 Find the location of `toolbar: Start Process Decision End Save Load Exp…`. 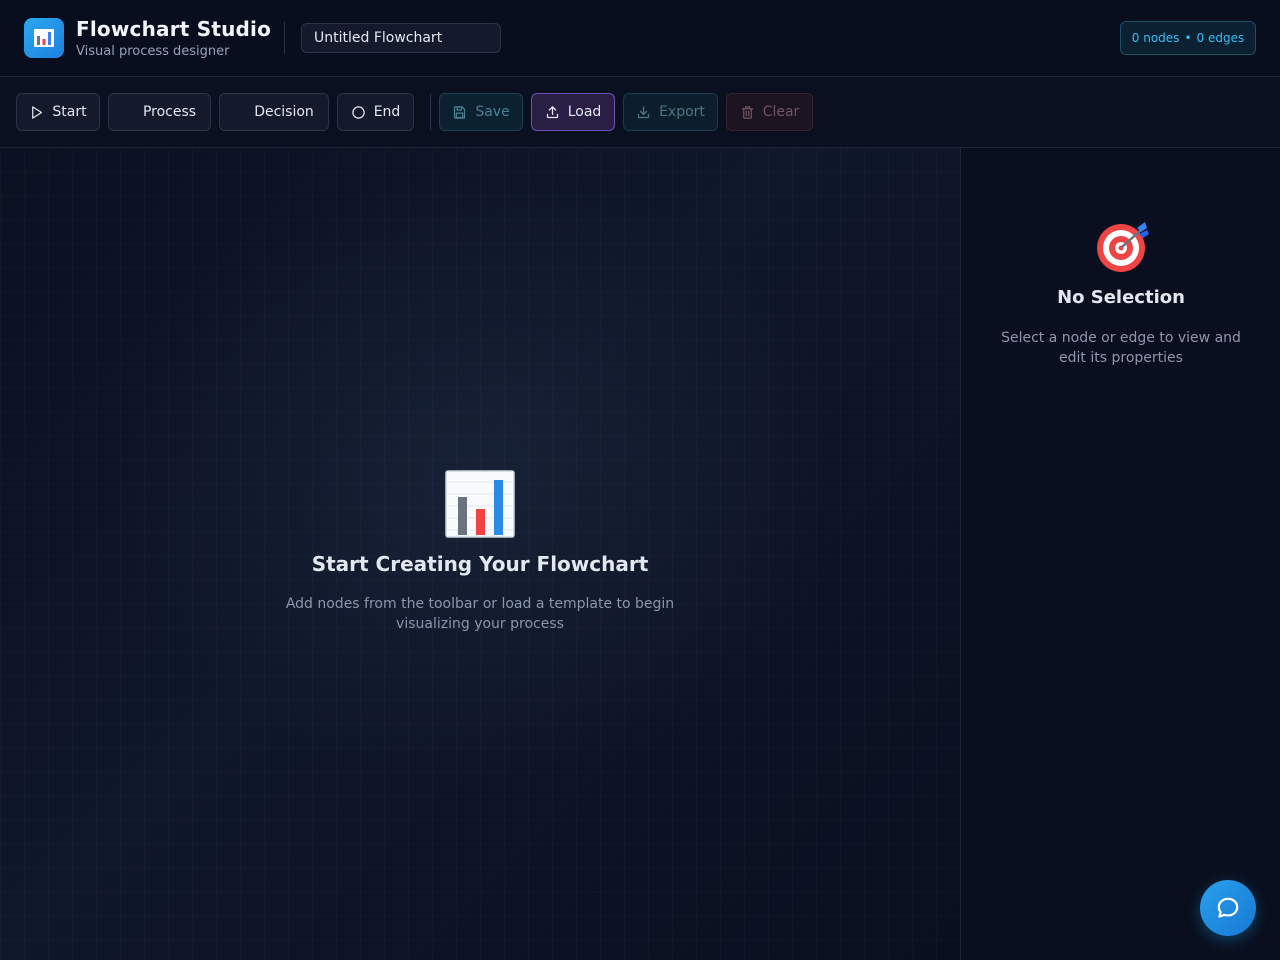

toolbar: Start Process Decision End Save Load Exp… is located at coordinates (640, 112).